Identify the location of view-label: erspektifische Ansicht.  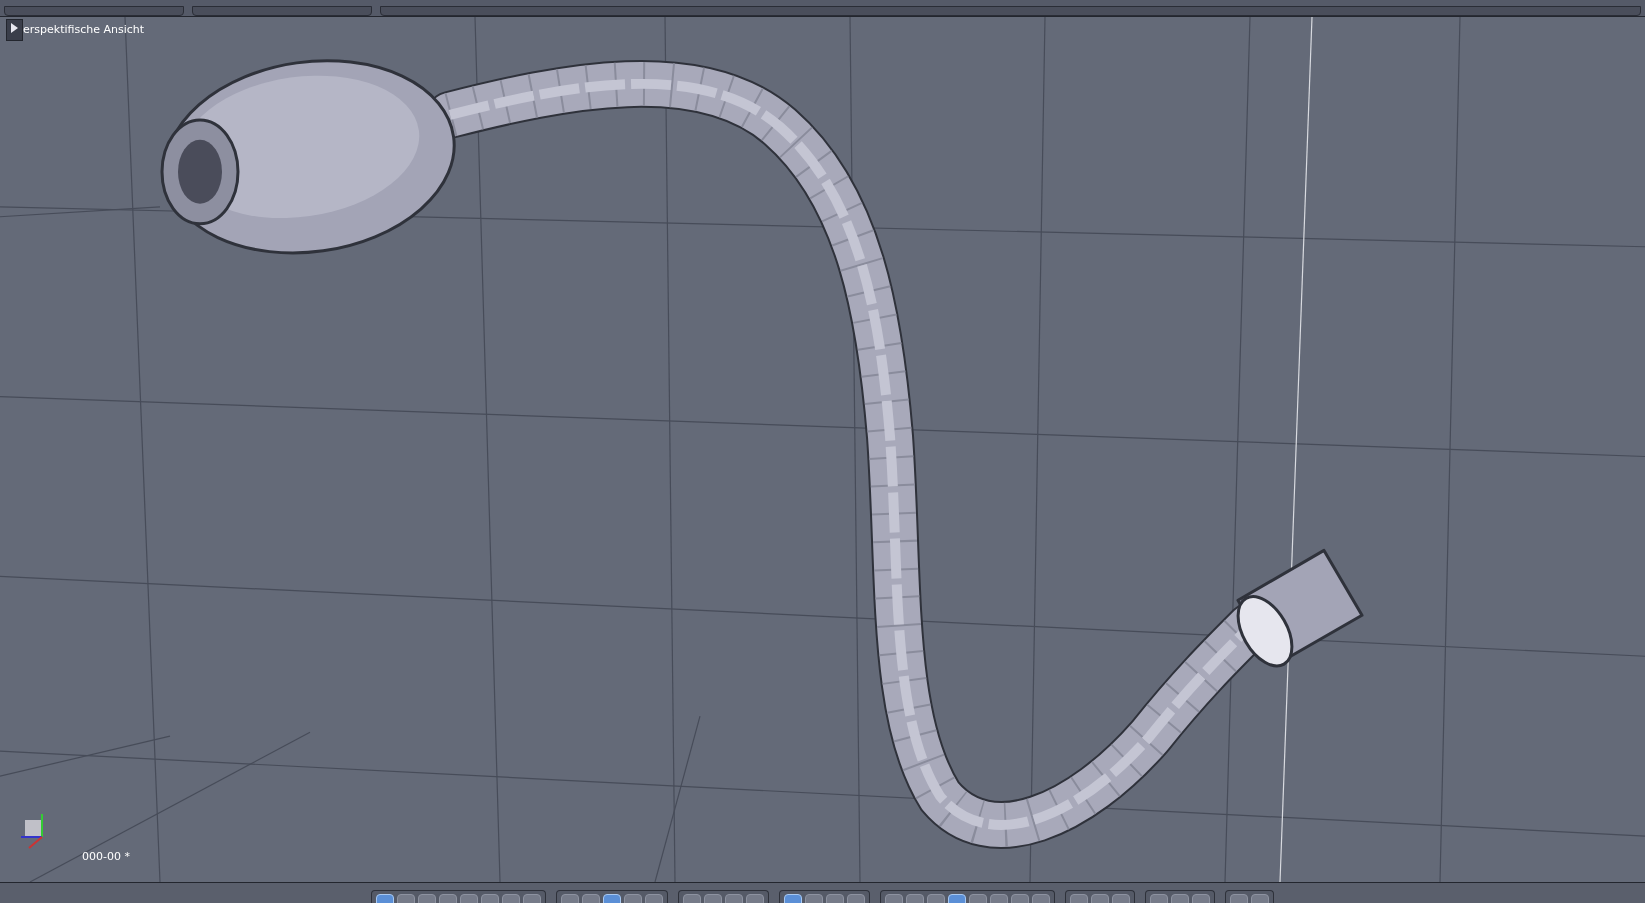
(84, 30).